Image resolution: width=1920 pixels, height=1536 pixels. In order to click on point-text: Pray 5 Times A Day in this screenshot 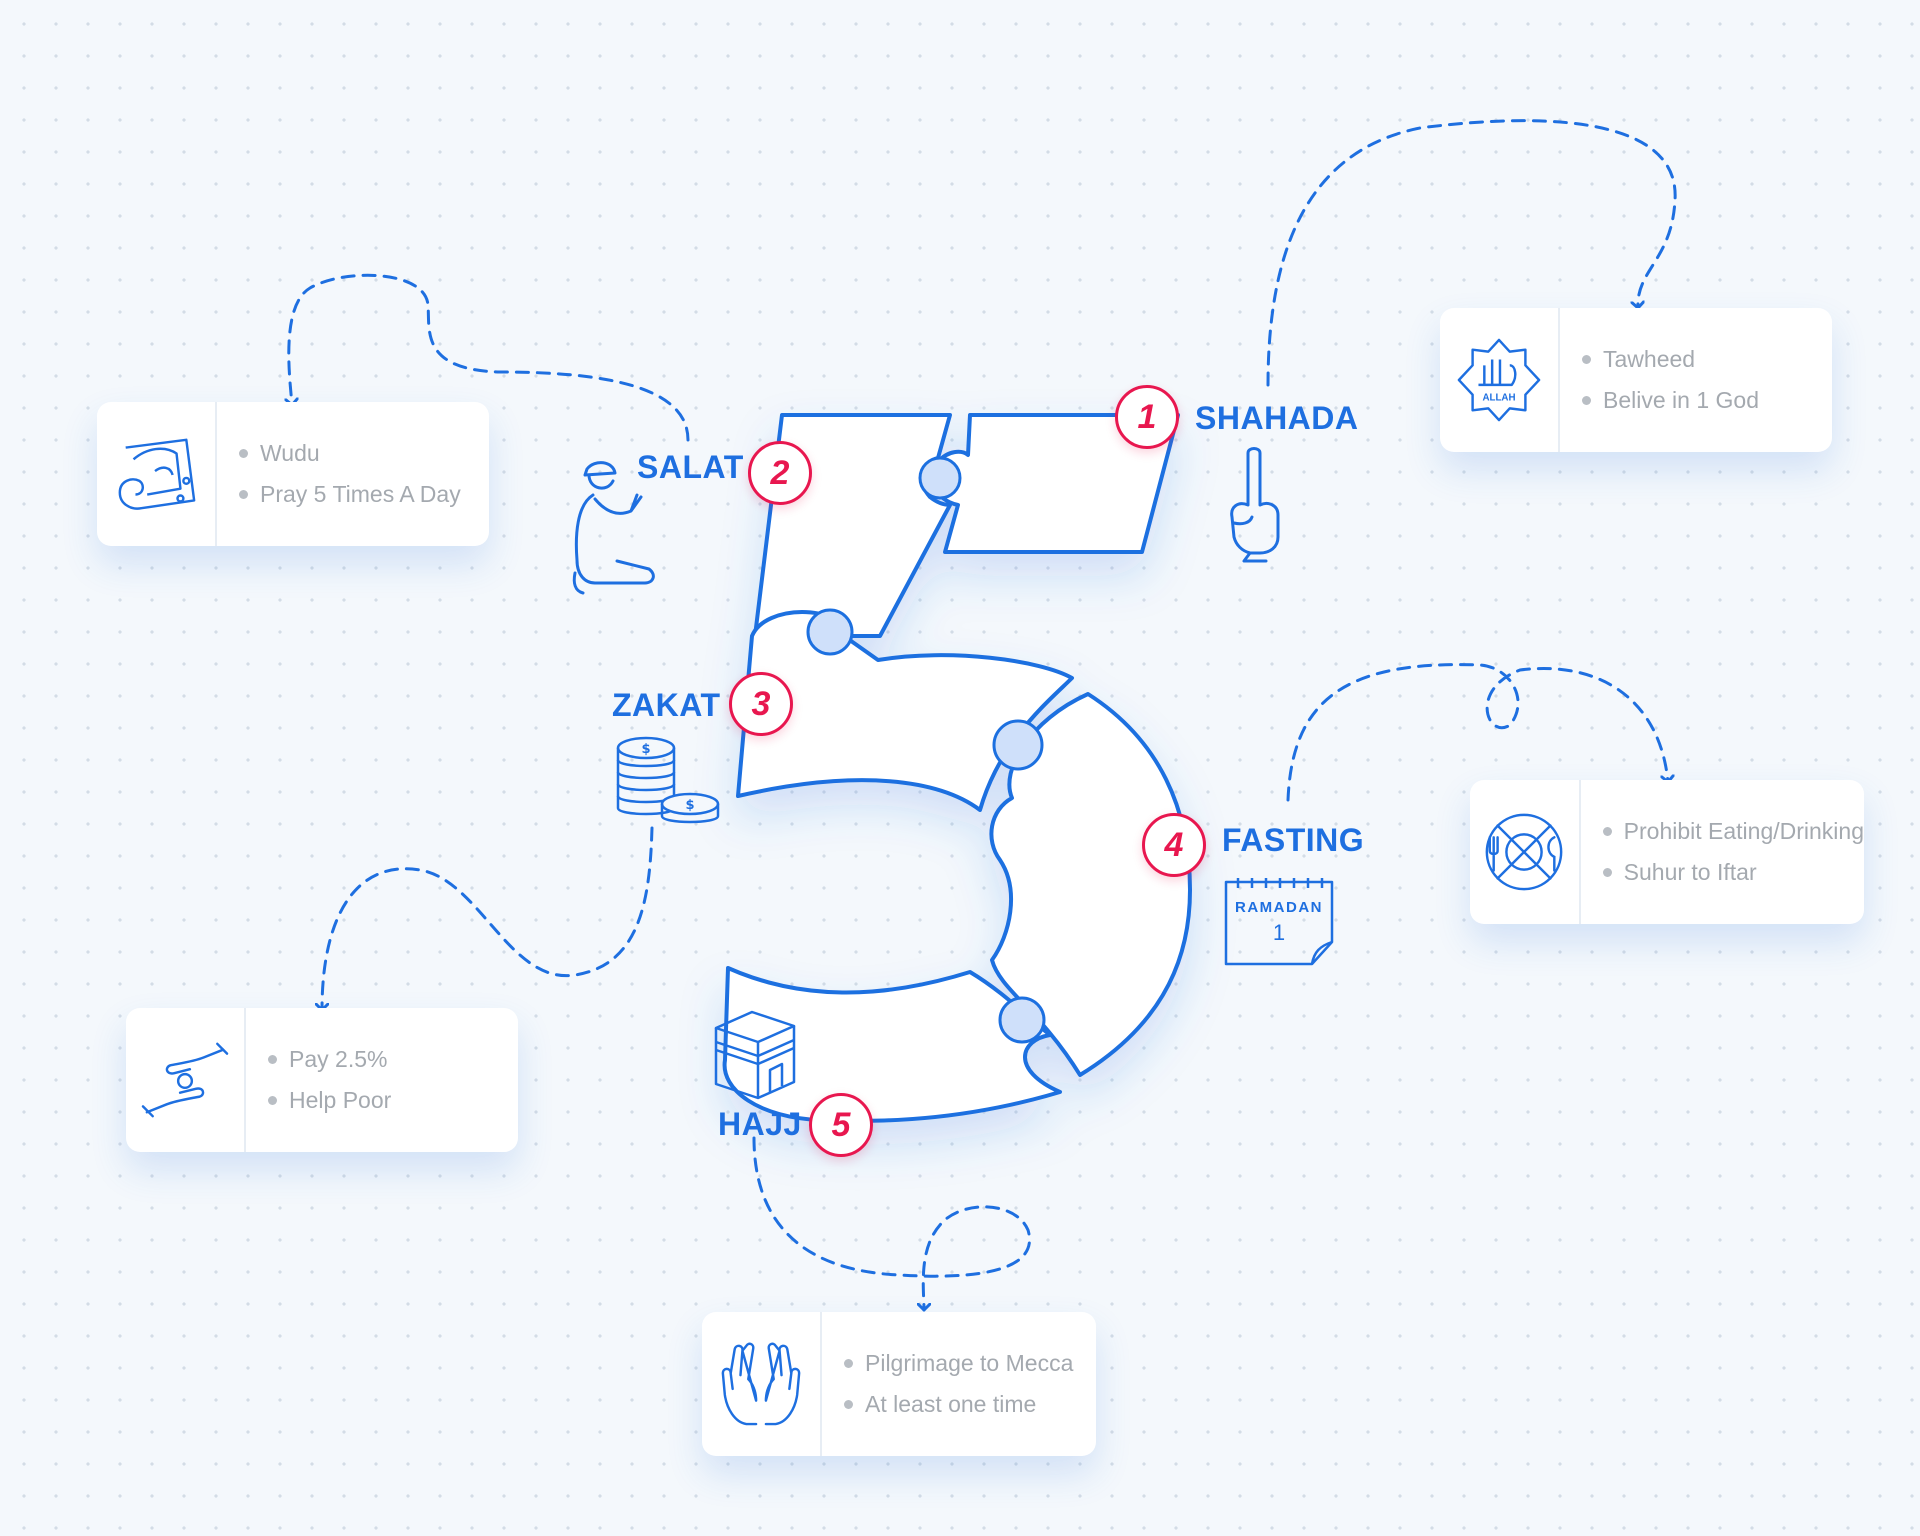, I will do `click(364, 494)`.